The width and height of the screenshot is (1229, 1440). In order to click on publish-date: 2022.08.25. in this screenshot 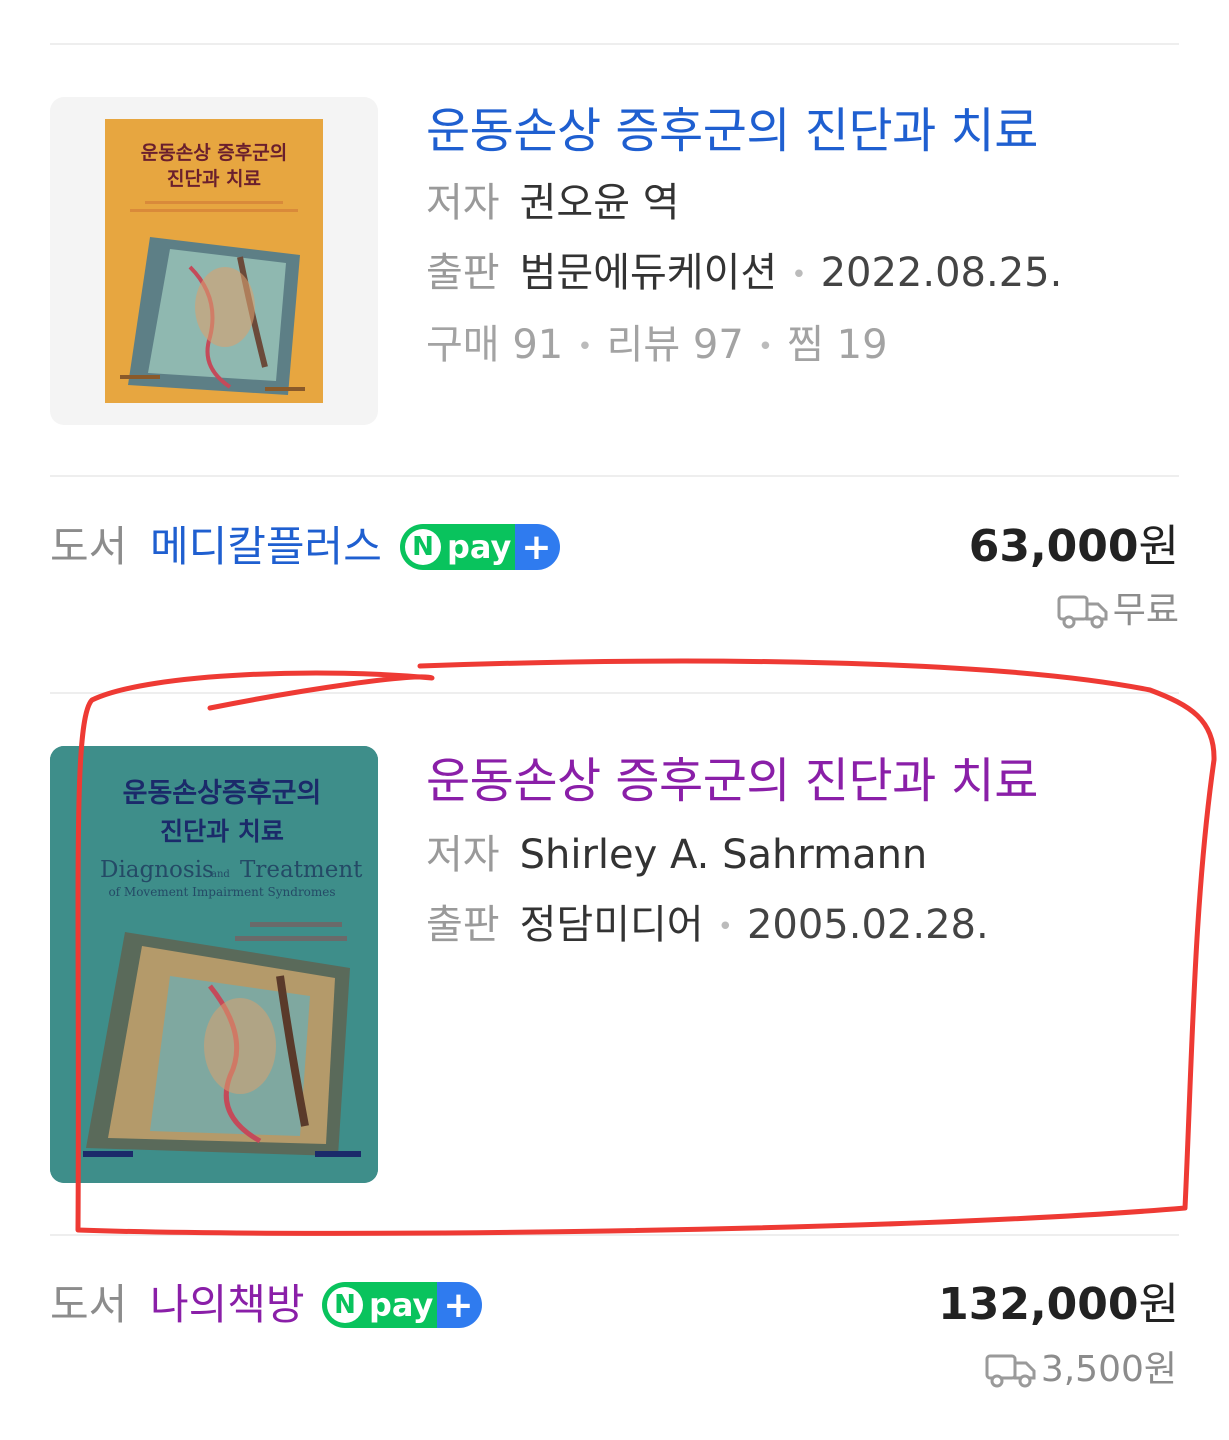, I will do `click(941, 273)`.